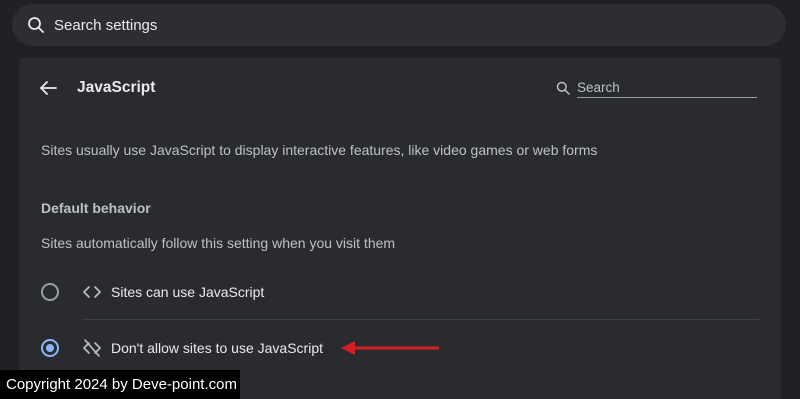 The width and height of the screenshot is (800, 399). What do you see at coordinates (420, 319) in the screenshot?
I see `divider` at bounding box center [420, 319].